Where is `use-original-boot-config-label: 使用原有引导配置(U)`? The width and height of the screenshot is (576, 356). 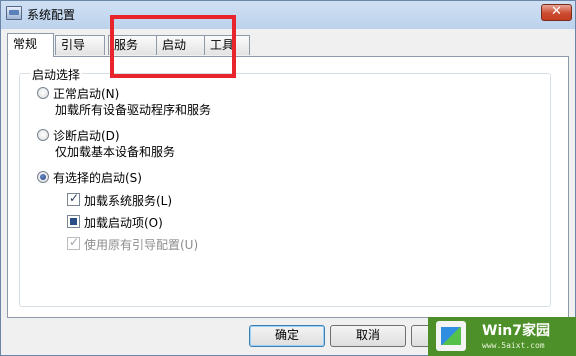
use-original-boot-config-label: 使用原有引导配置(U) is located at coordinates (141, 245).